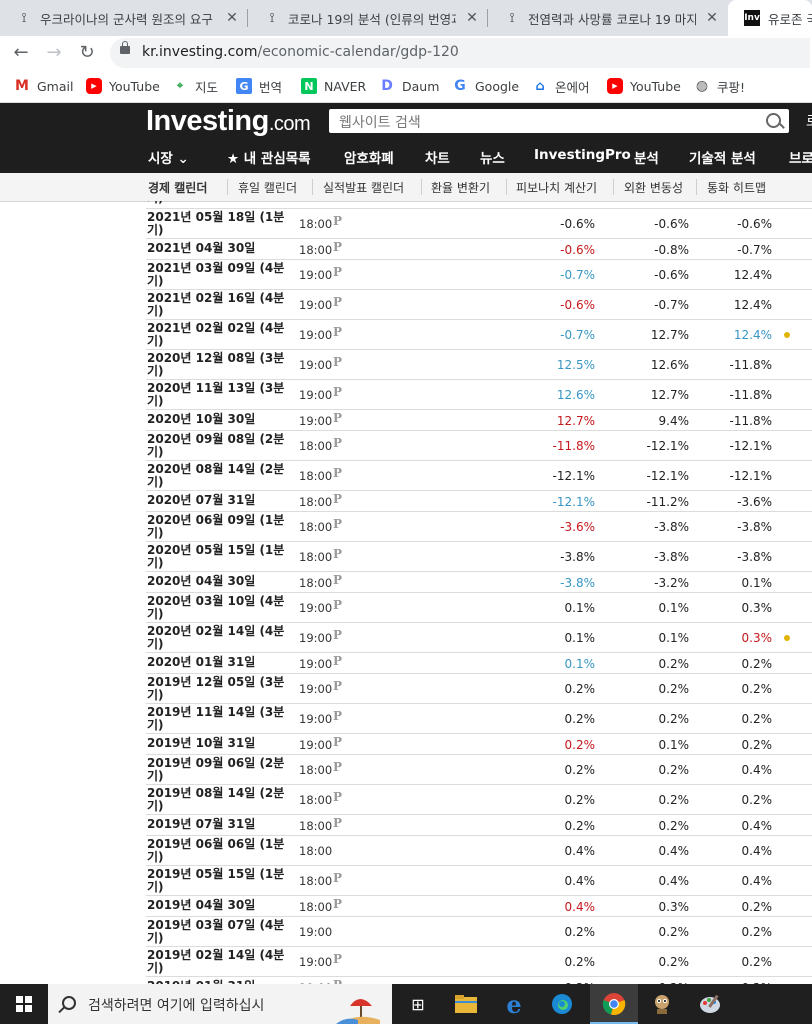 This screenshot has height=1028, width=812. What do you see at coordinates (492, 157) in the screenshot?
I see `nav-news: 뉴스` at bounding box center [492, 157].